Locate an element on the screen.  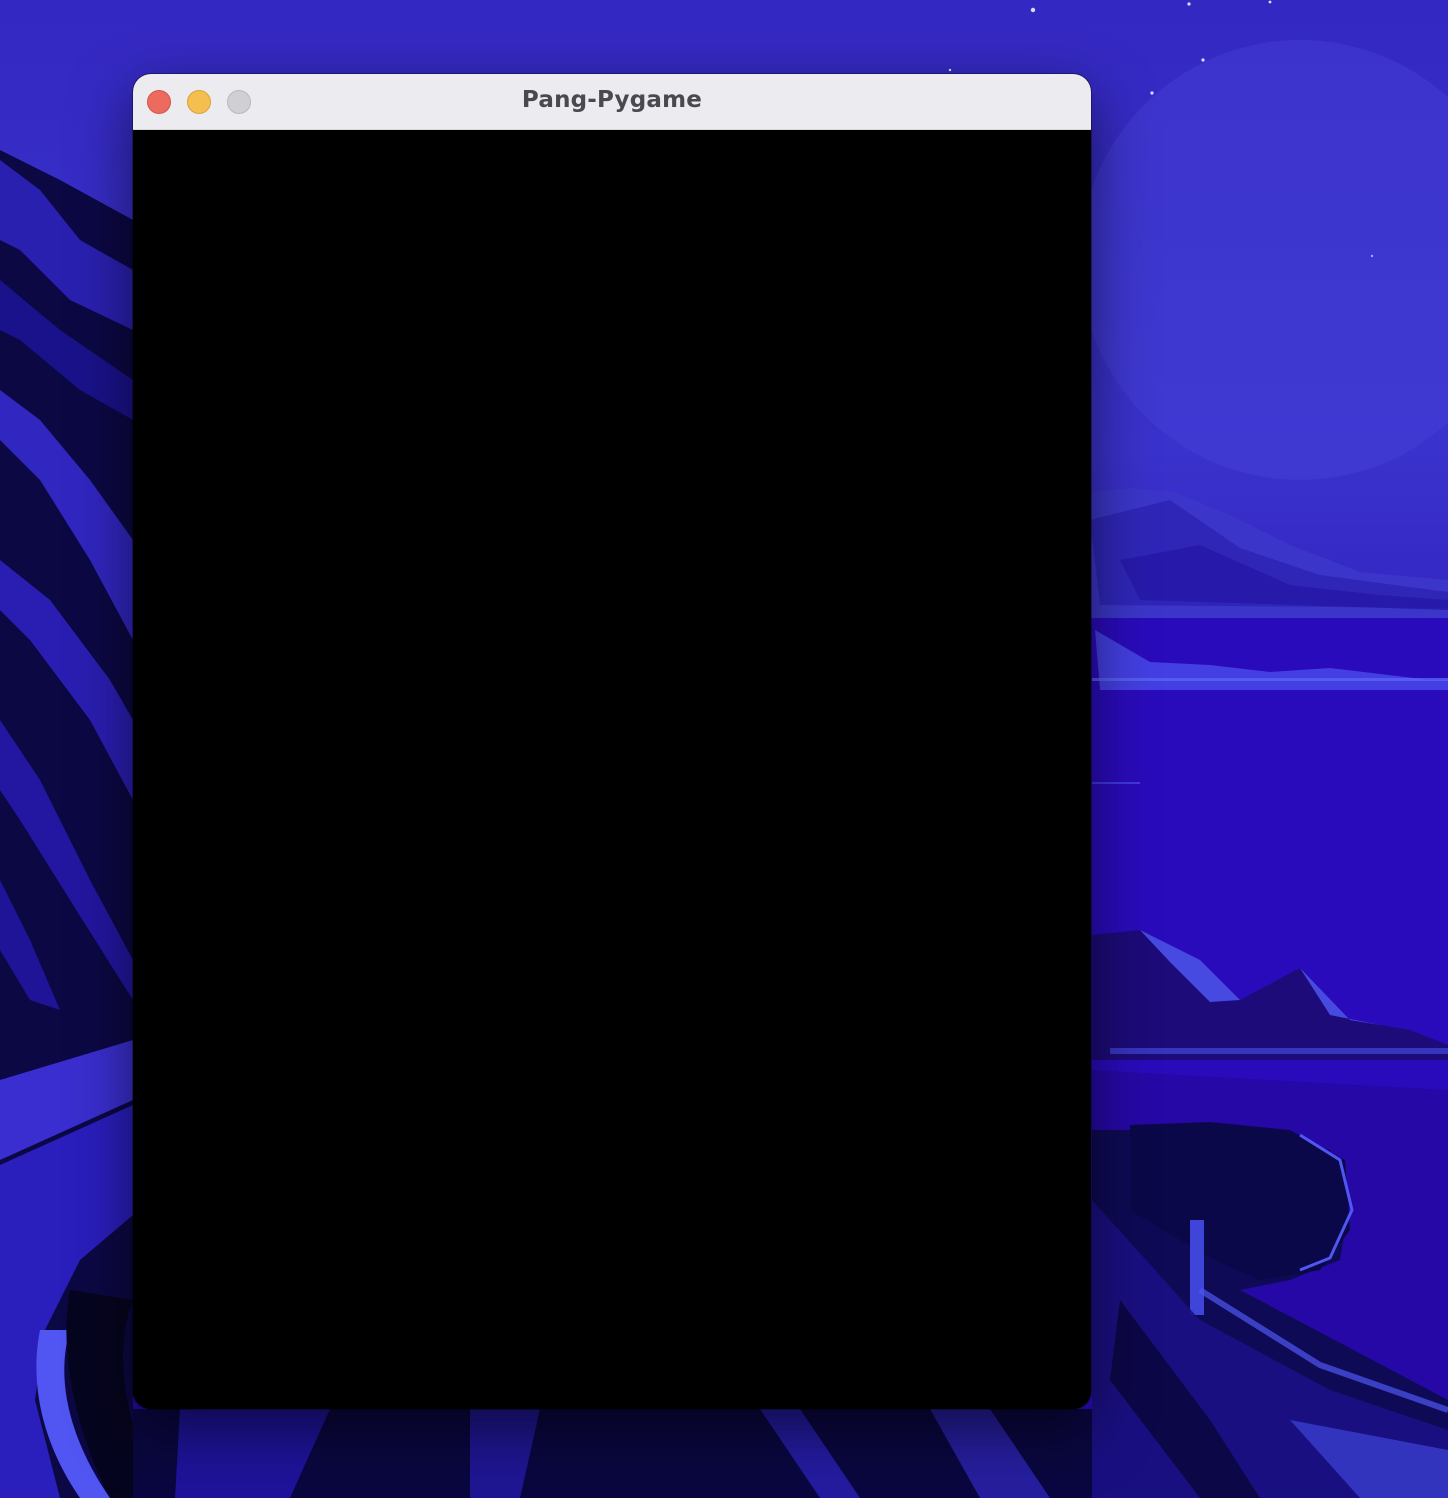
title-bar: Pang-Pygame is located at coordinates (612, 102).